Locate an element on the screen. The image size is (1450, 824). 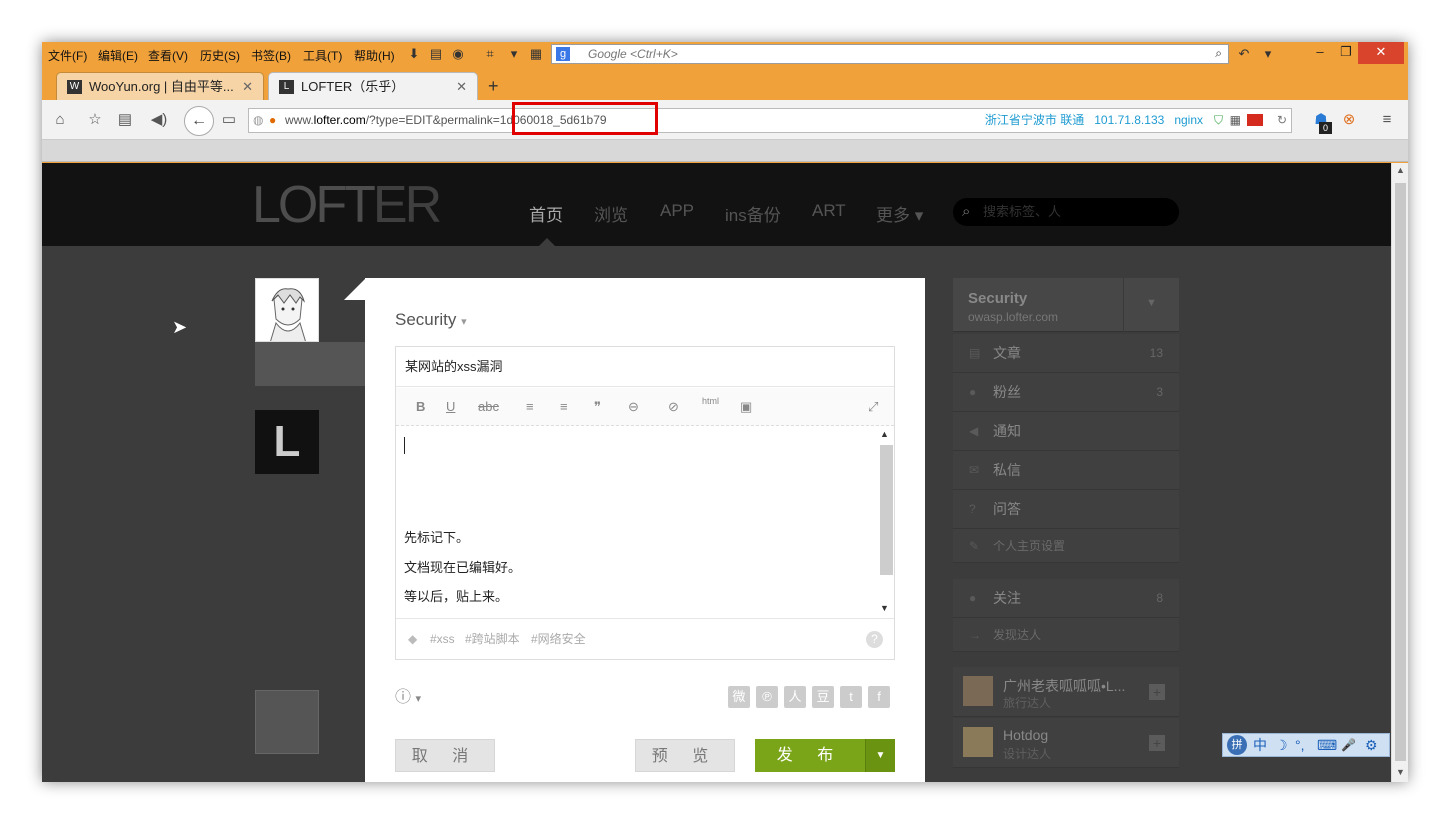
menu-file: 文件(F) is located at coordinates (67, 55).